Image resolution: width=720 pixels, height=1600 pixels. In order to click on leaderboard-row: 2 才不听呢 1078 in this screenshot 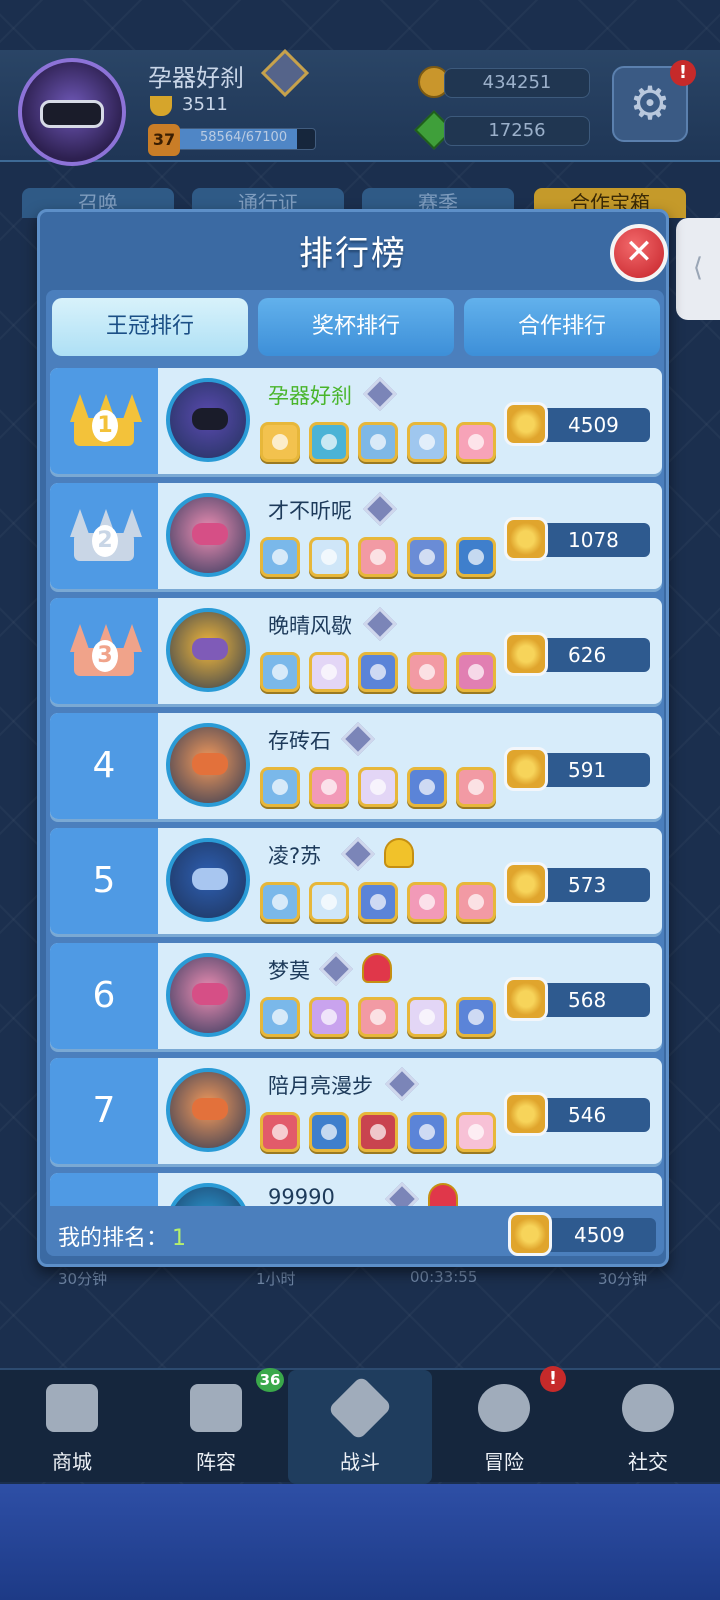, I will do `click(356, 536)`.